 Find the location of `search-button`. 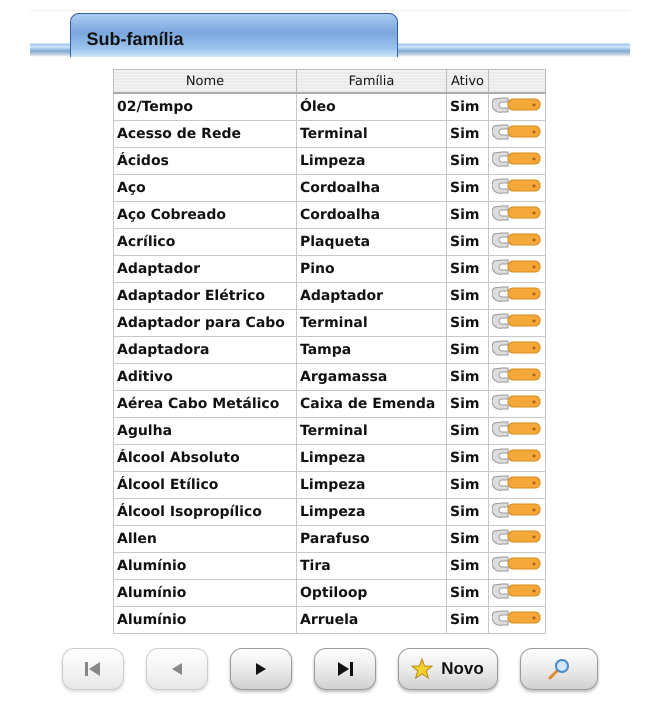

search-button is located at coordinates (559, 669).